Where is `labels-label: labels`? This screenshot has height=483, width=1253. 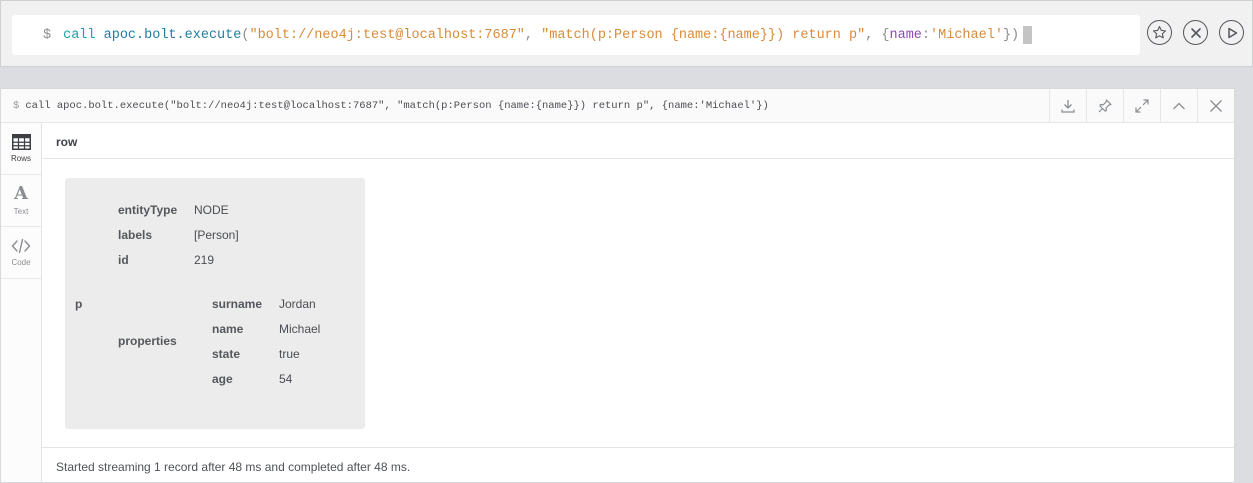
labels-label: labels is located at coordinates (135, 235).